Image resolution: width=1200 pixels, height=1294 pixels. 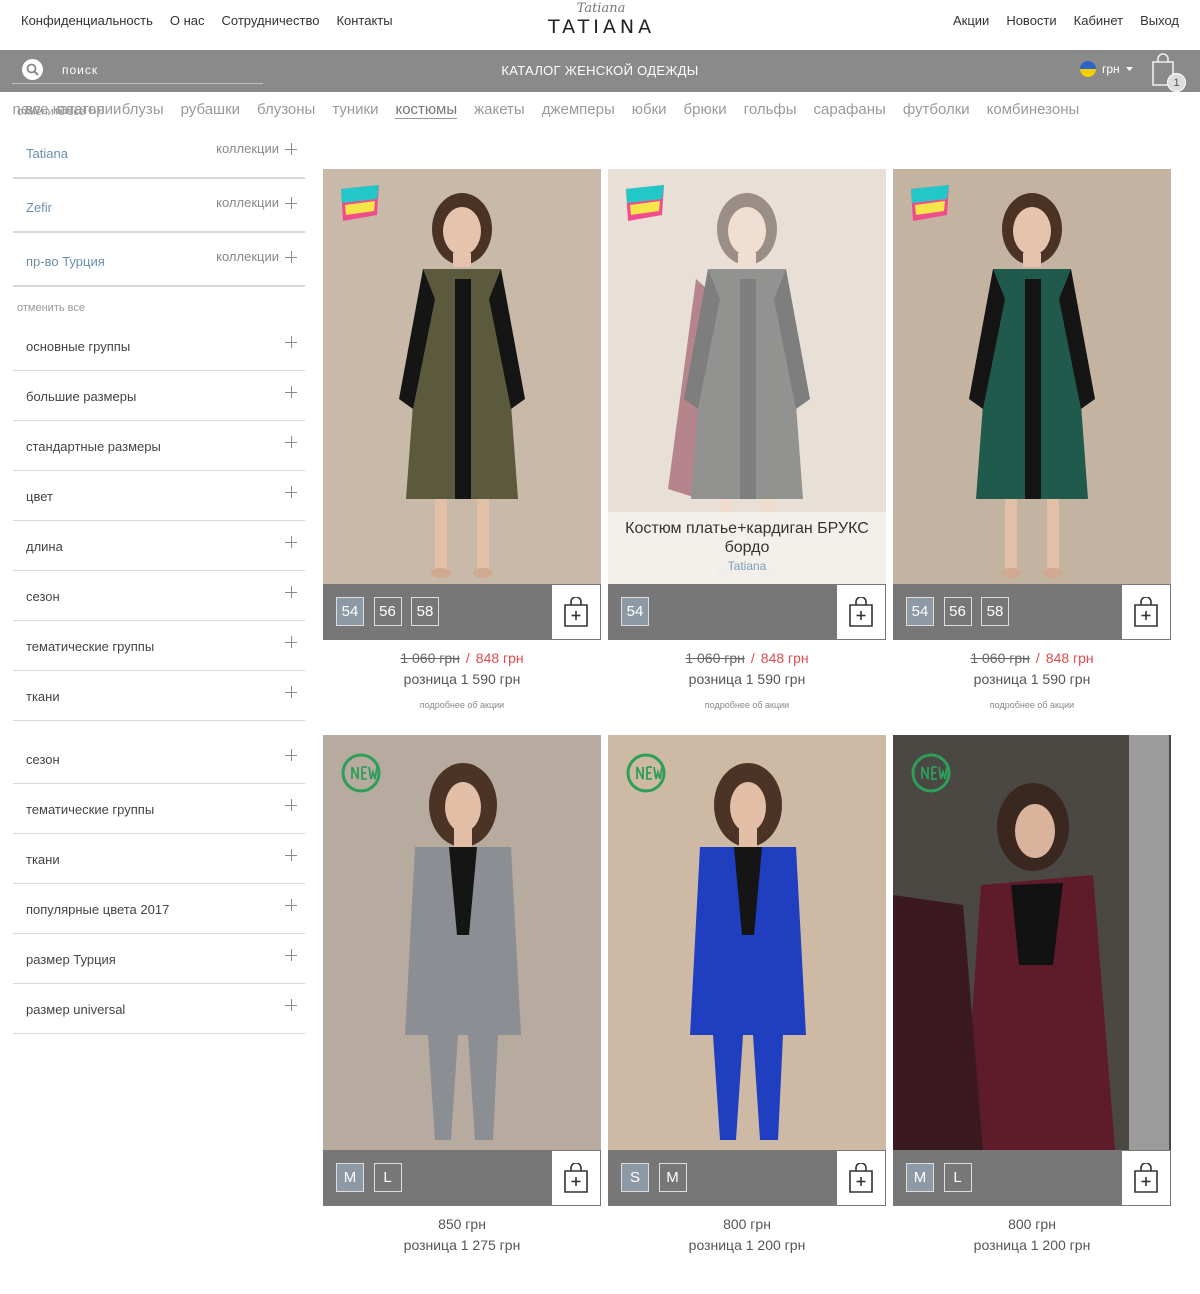 I want to click on collection-turkey: пр-во Турция коллекции, so click(x=159, y=260).